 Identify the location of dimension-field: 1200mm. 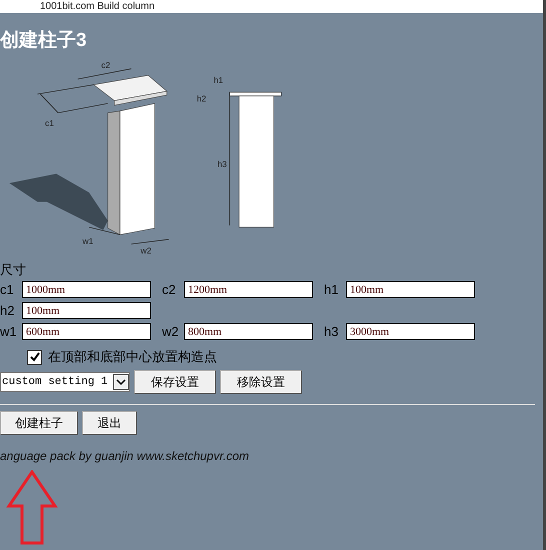
(248, 289).